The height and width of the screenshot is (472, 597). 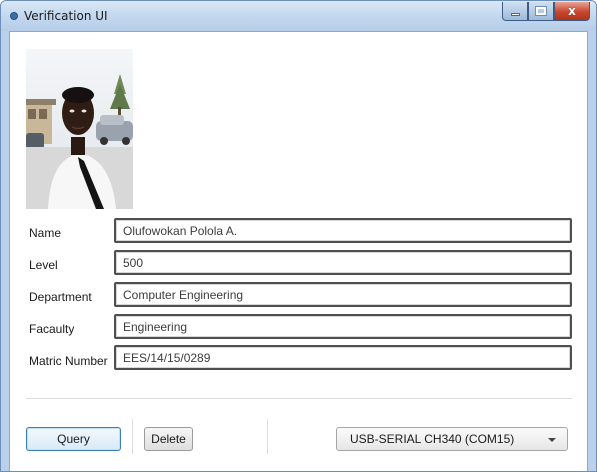 I want to click on maximize-button, so click(x=541, y=11).